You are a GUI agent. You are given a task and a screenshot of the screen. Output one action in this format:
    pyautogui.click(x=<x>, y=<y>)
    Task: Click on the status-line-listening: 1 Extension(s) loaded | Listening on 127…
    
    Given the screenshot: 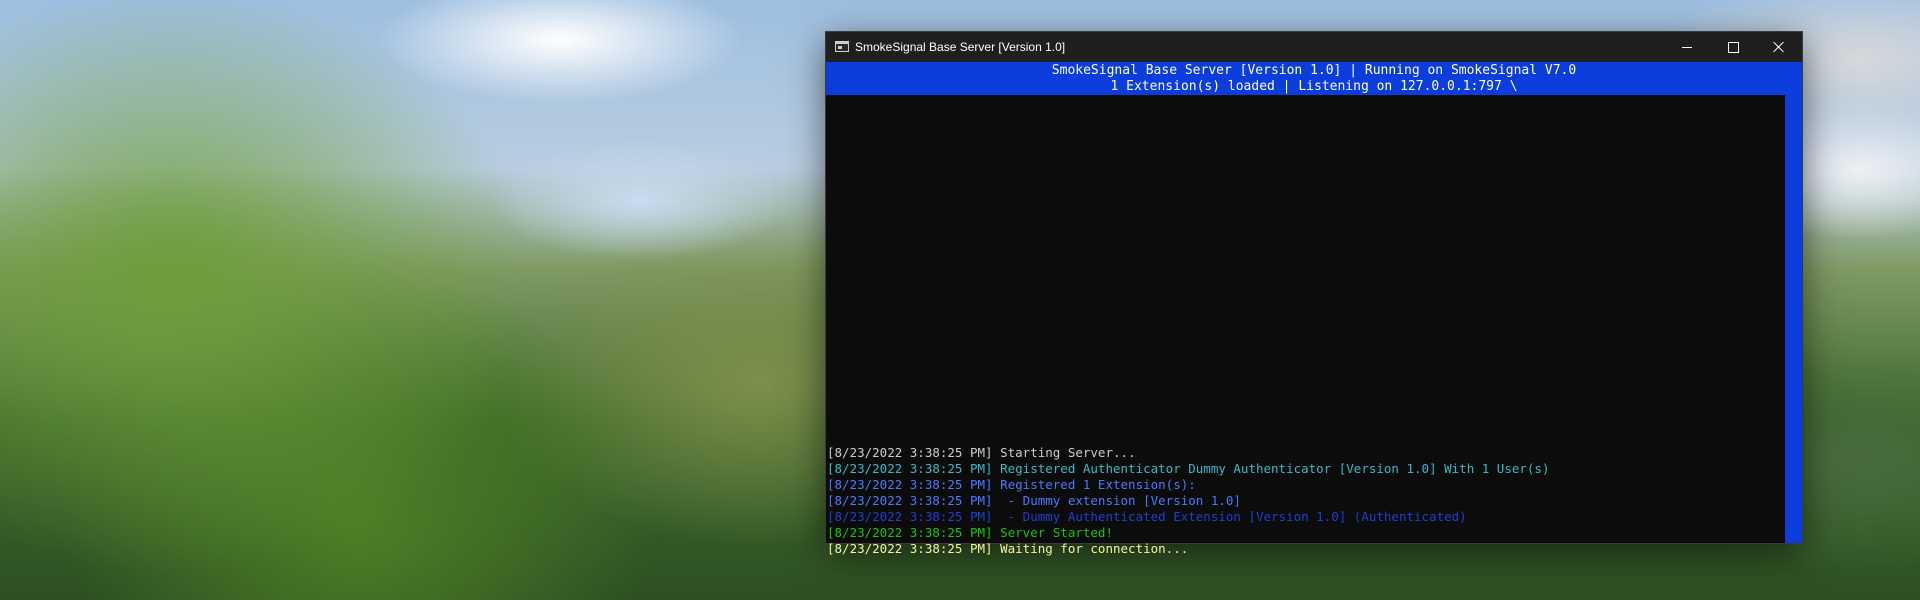 What is the action you would take?
    pyautogui.click(x=1314, y=86)
    